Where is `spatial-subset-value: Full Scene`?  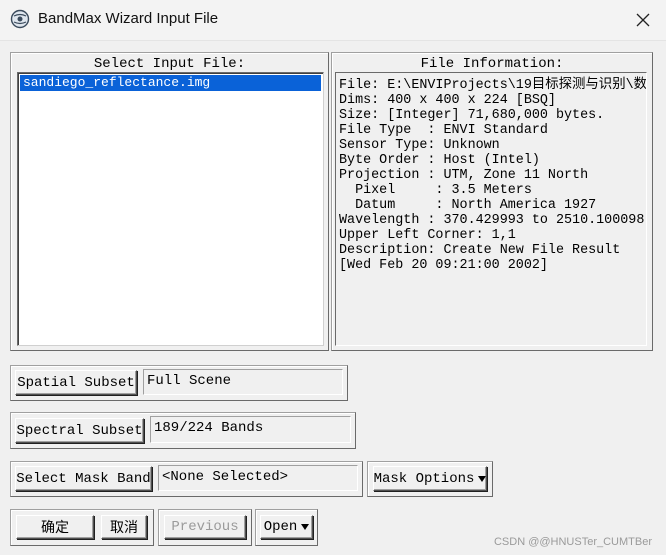
spatial-subset-value: Full Scene is located at coordinates (243, 382).